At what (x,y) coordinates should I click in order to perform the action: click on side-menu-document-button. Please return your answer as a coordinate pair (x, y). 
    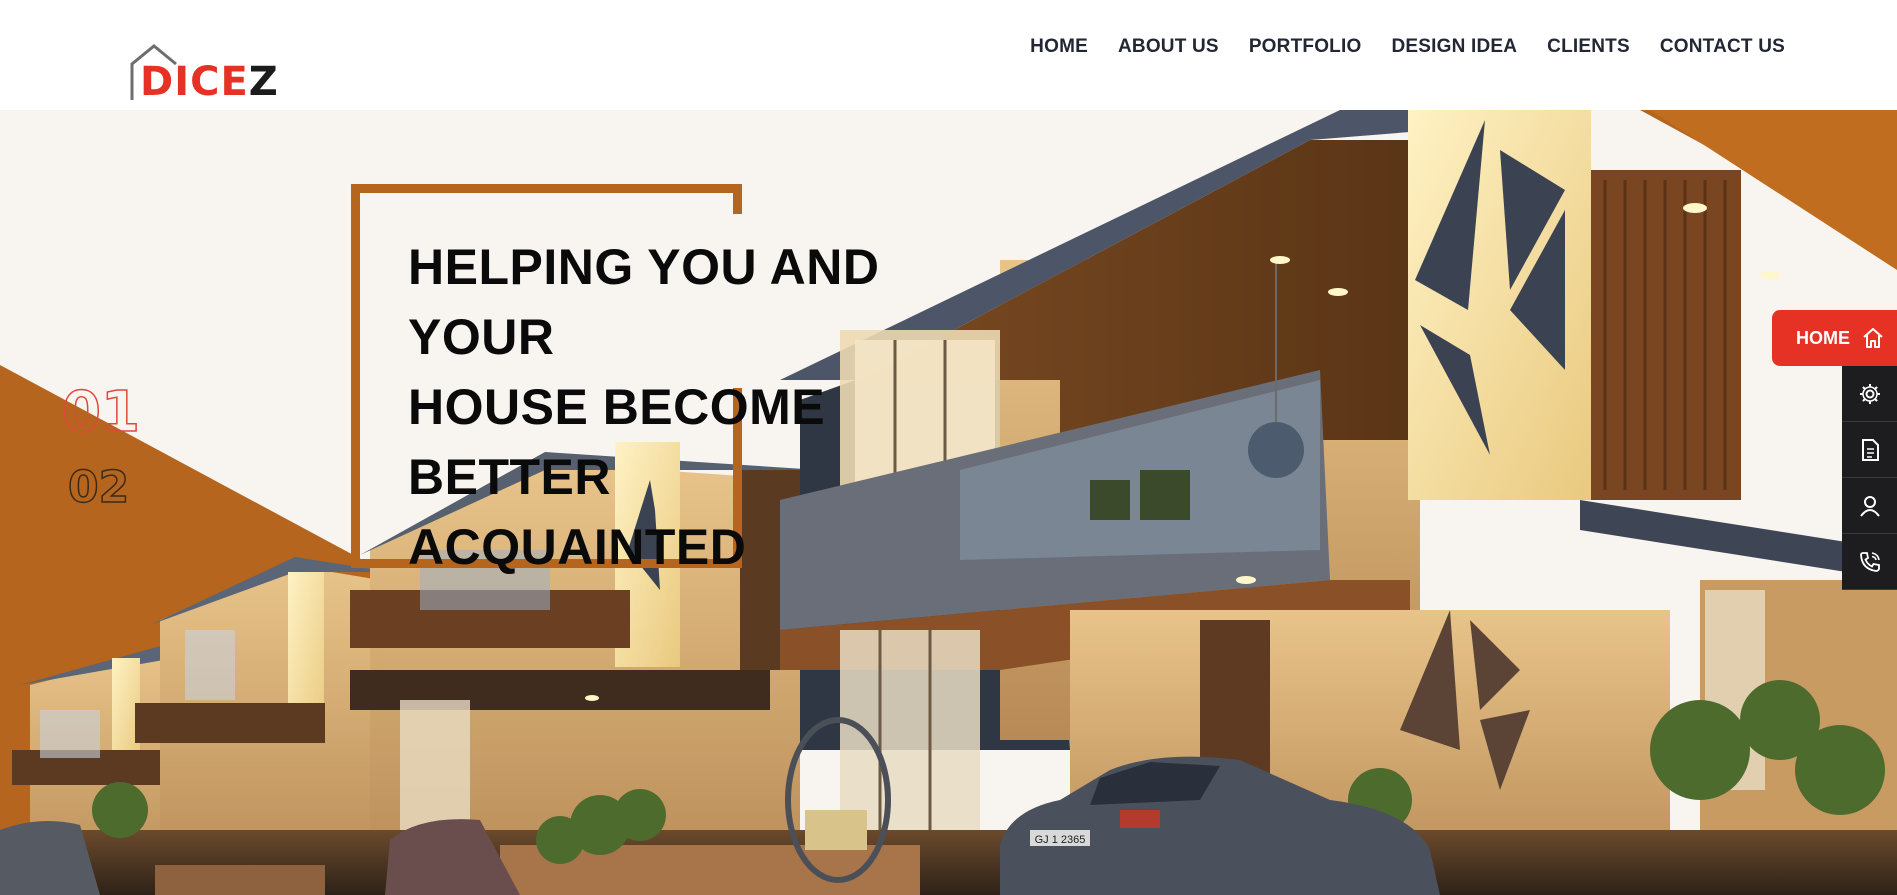
    Looking at the image, I should click on (1869, 450).